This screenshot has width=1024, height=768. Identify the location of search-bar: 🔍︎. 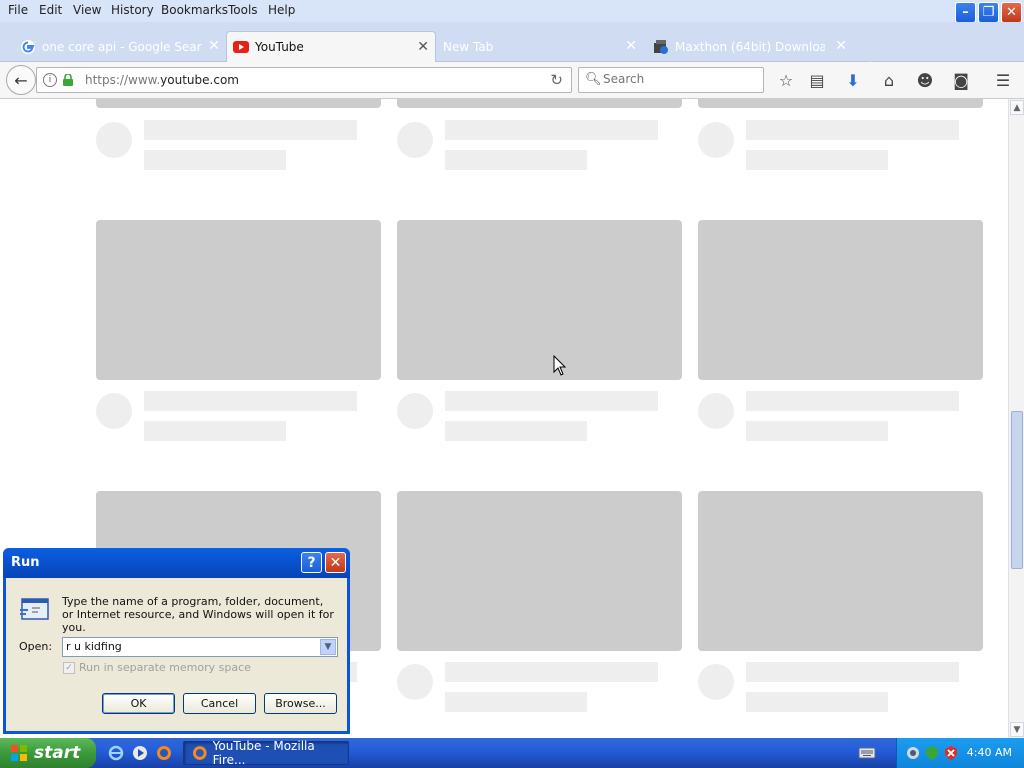
(671, 80).